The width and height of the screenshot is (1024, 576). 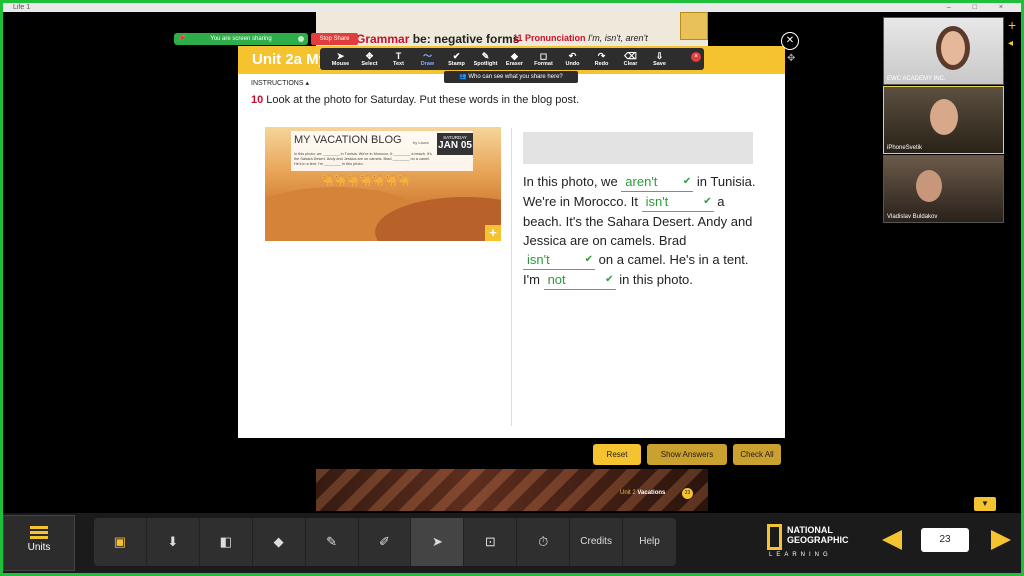 What do you see at coordinates (630, 56) in the screenshot?
I see `clear-icon: ⌫` at bounding box center [630, 56].